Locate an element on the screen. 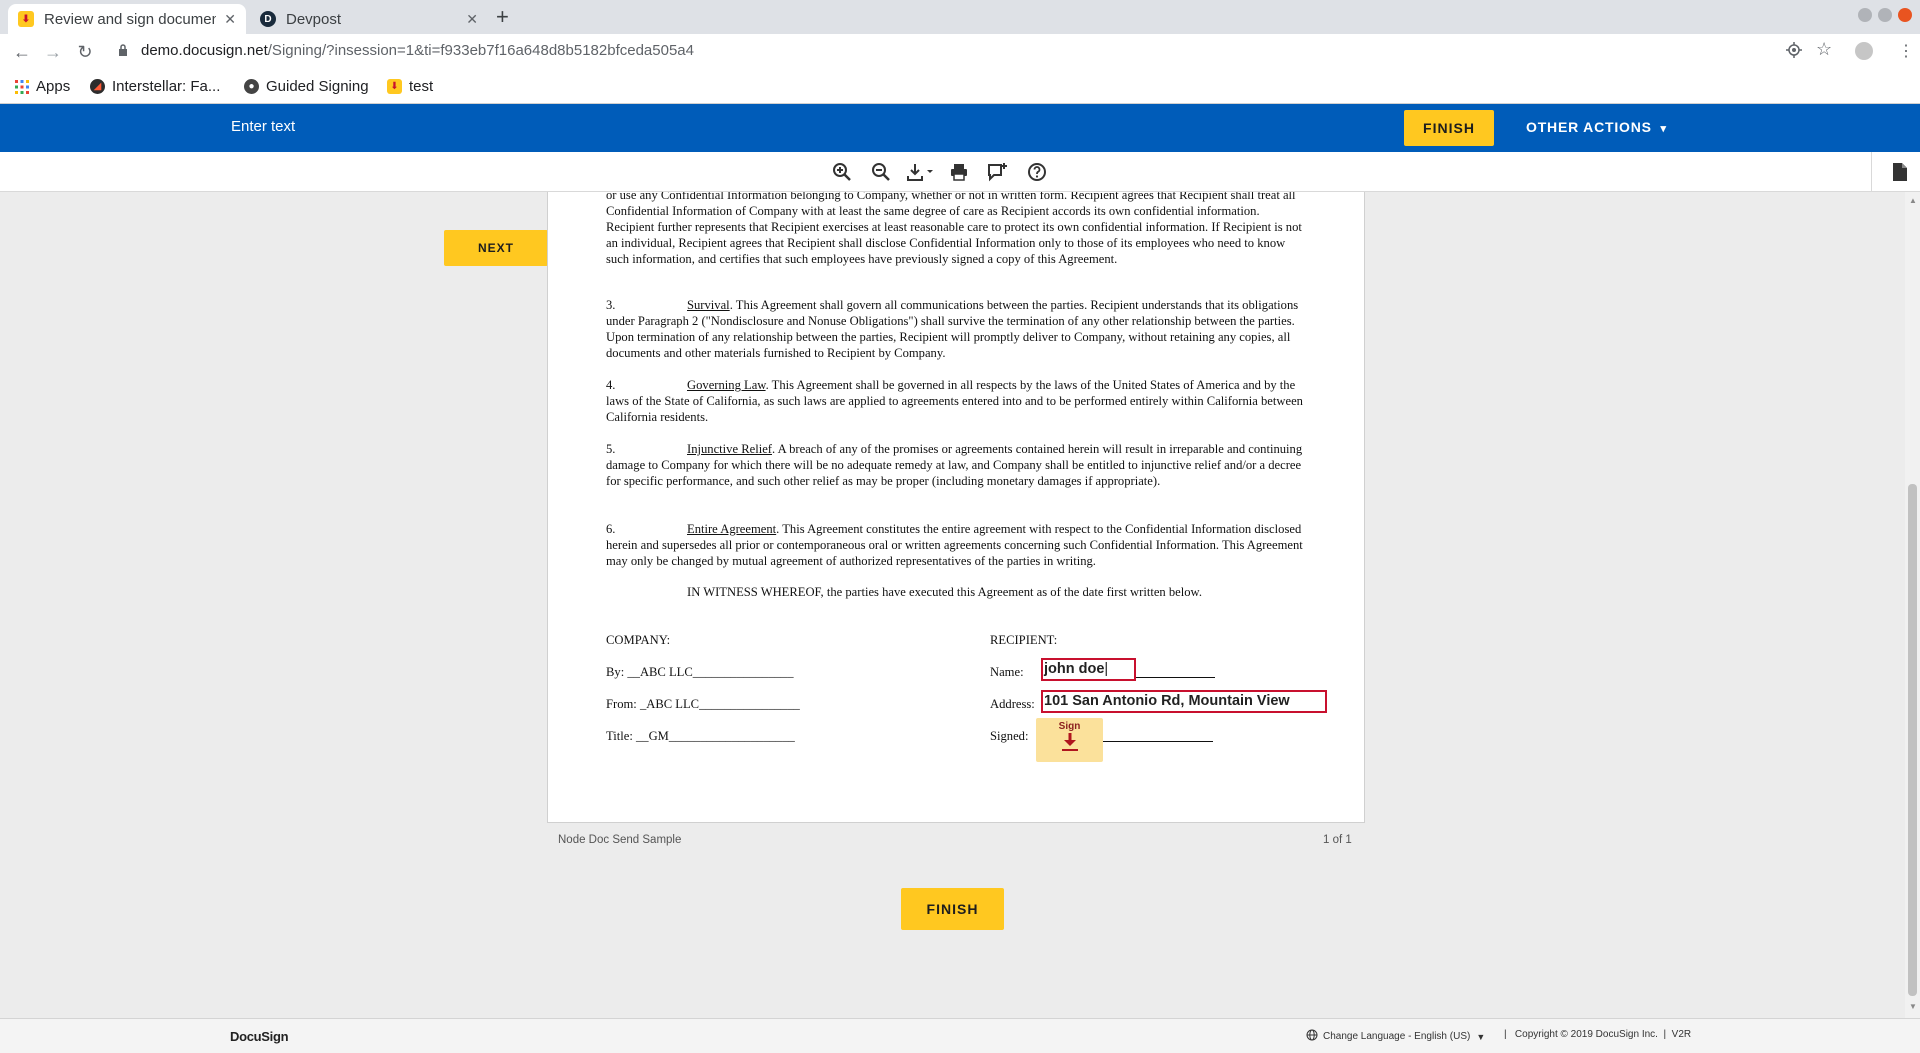  docusign-logo: DocuSign is located at coordinates (259, 1036).